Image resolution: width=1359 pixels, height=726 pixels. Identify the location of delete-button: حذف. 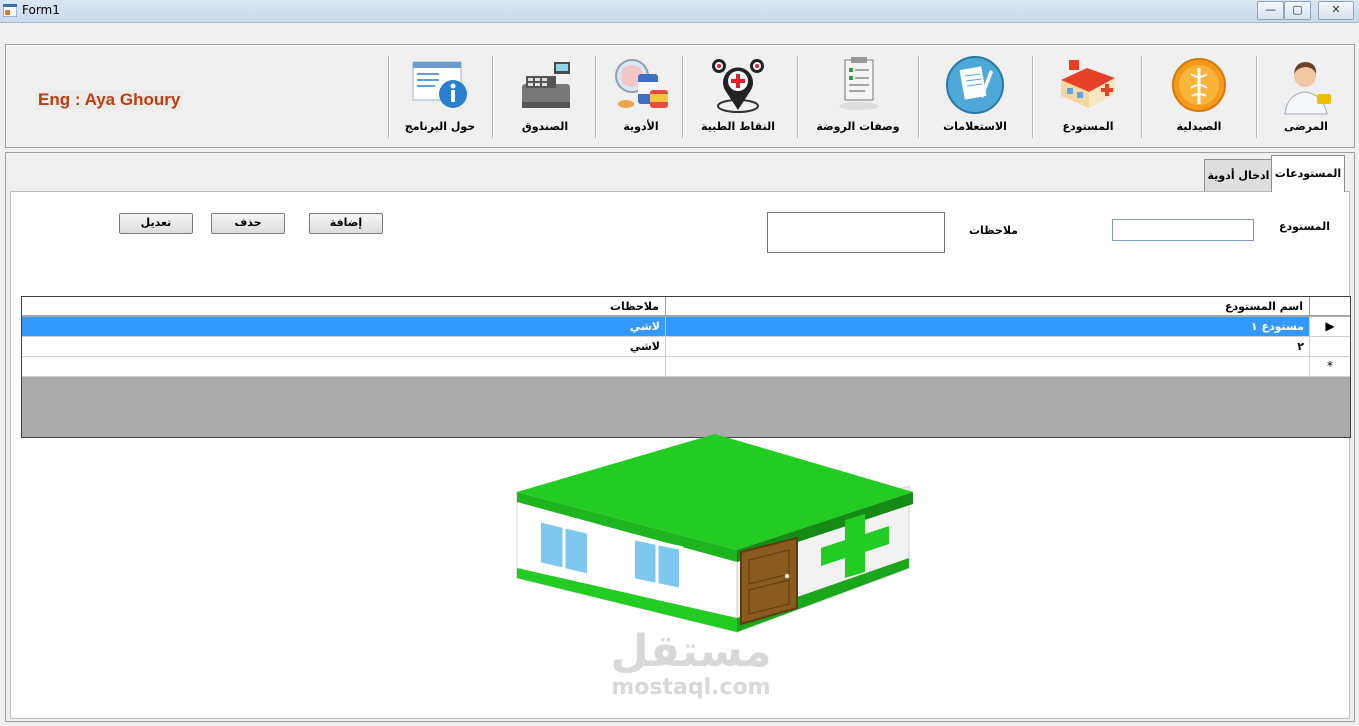
(248, 223).